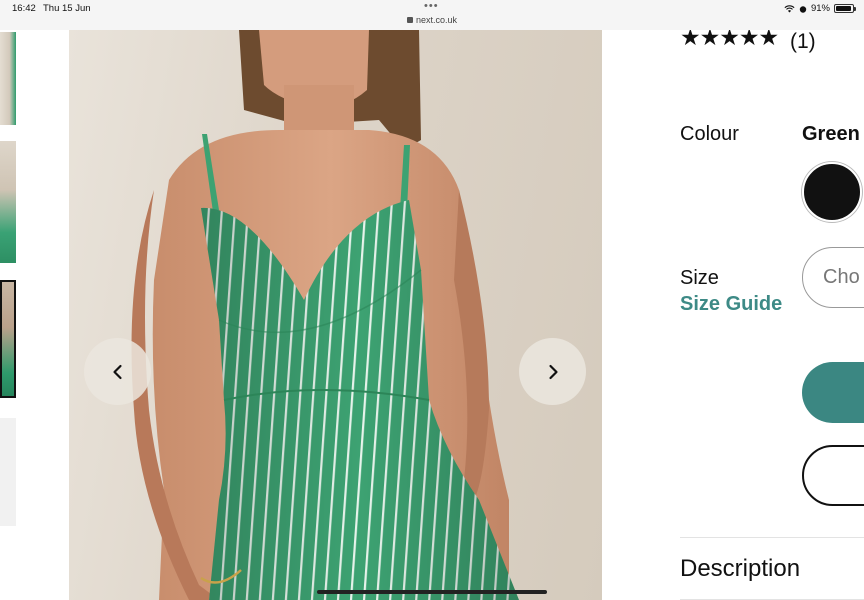 Image resolution: width=864 pixels, height=600 pixels. What do you see at coordinates (845, 8) in the screenshot?
I see `battery-icon` at bounding box center [845, 8].